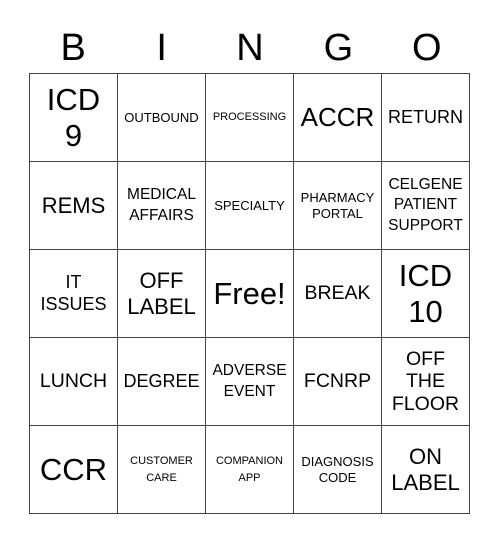 Image resolution: width=500 pixels, height=544 pixels. I want to click on bingo-cell: DIAGNOSIS CODE, so click(338, 470).